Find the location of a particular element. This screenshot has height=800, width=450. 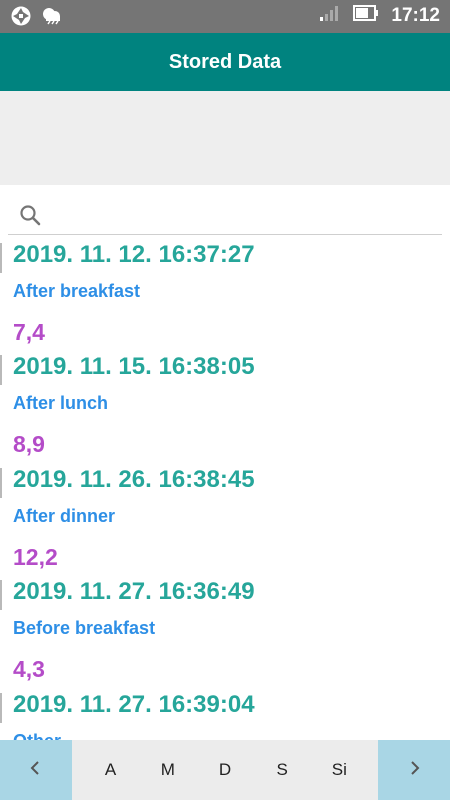

chevron-left-icon is located at coordinates (36, 770).